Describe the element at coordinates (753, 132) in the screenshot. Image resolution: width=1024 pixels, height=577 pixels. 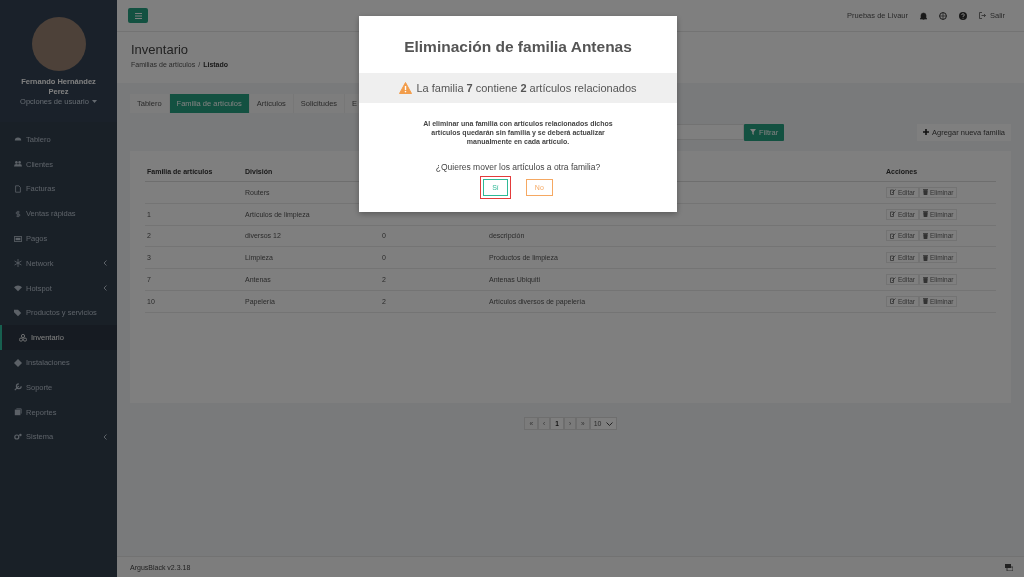
I see `filter-icon` at that location.